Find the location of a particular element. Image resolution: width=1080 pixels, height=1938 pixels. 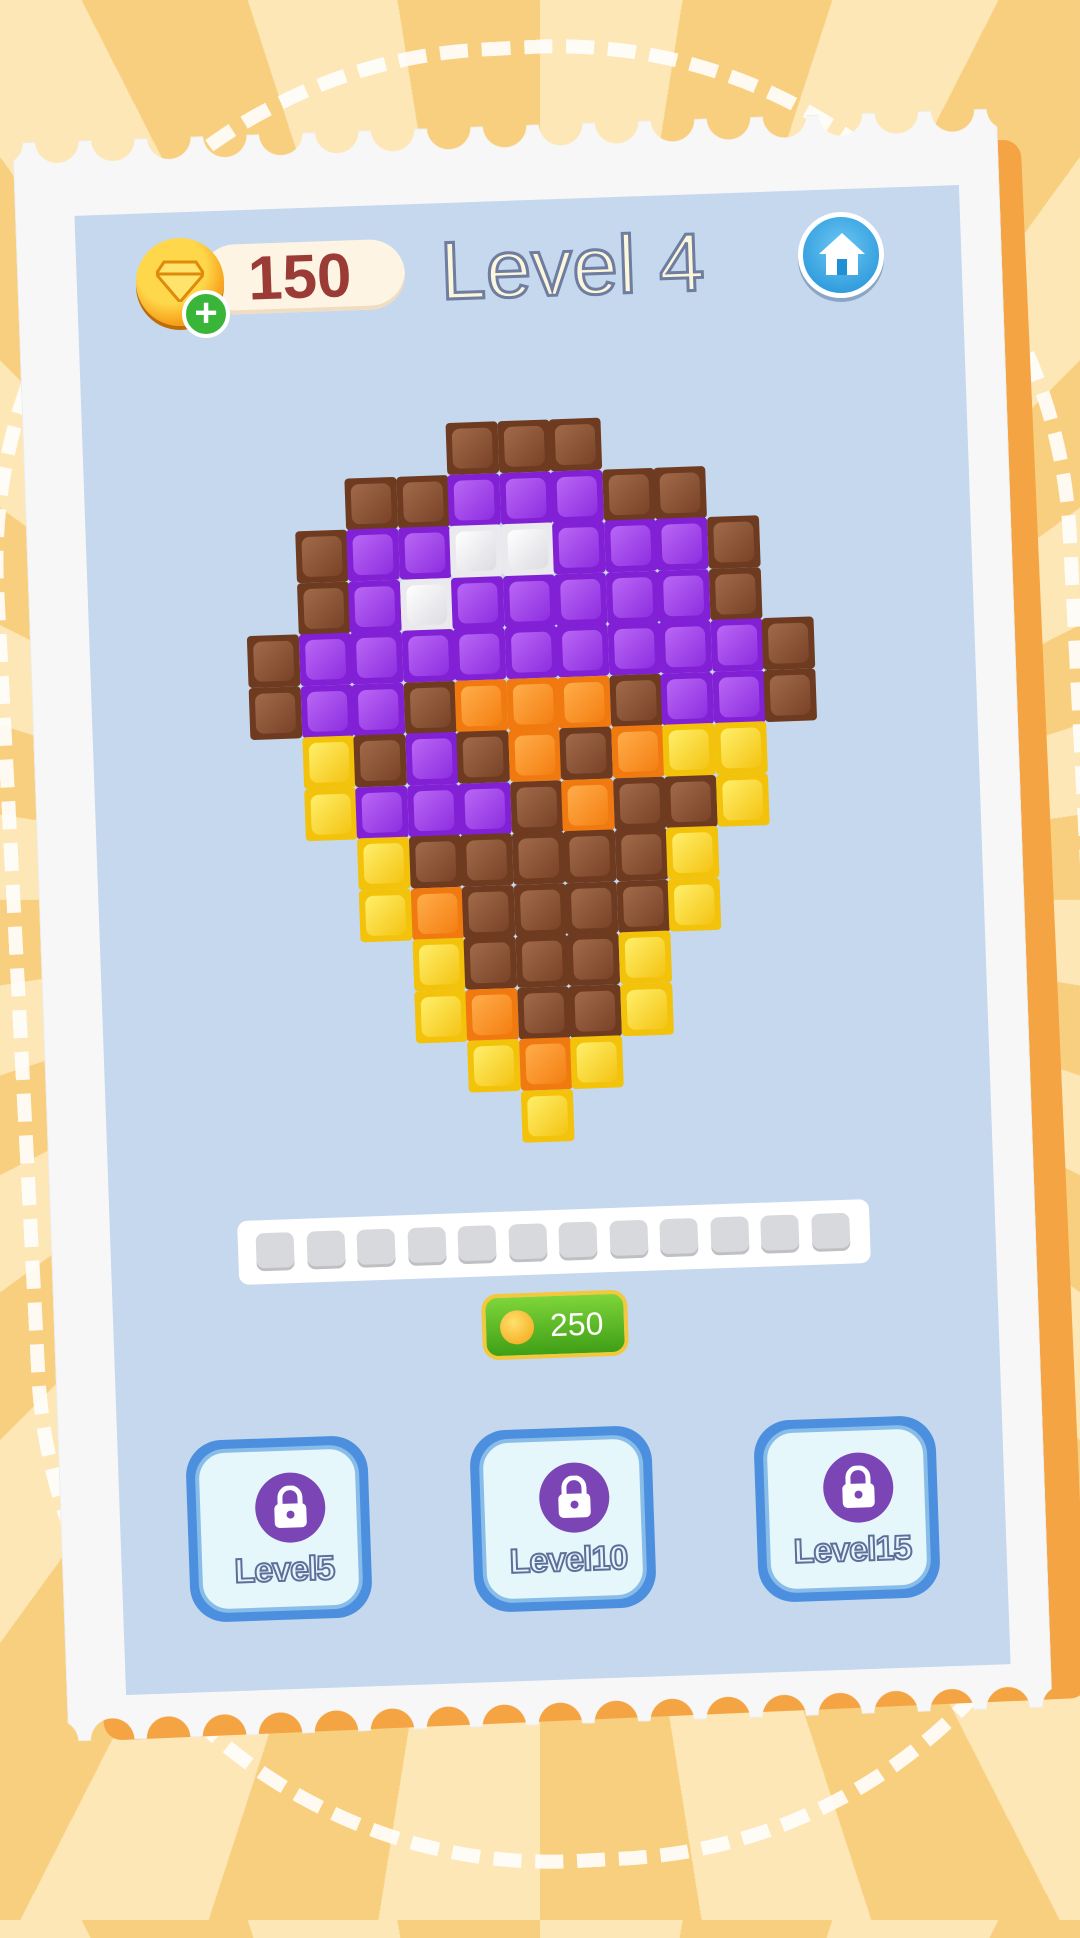

buy-button: 250 is located at coordinates (555, 1325).